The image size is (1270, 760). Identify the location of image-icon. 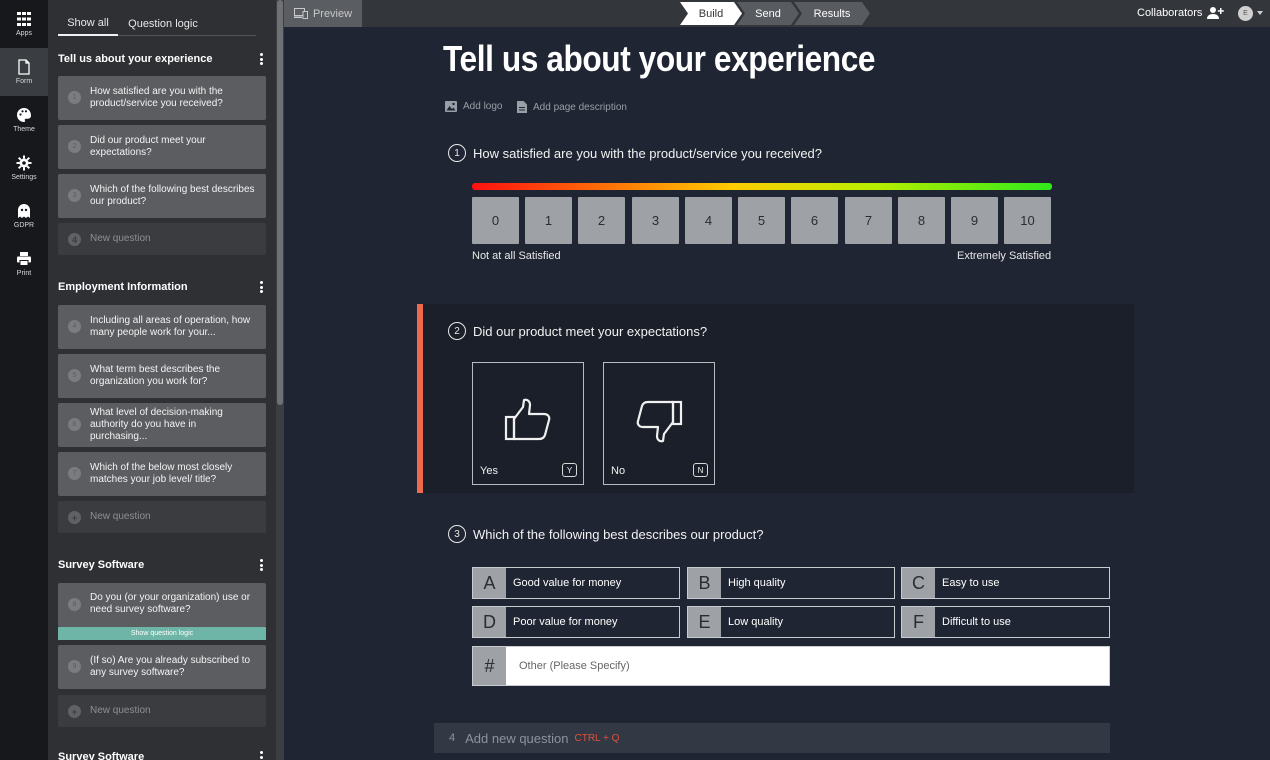
(451, 106).